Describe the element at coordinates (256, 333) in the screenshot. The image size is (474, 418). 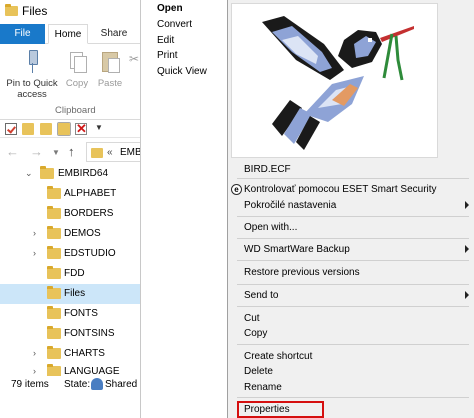
I see `menu-label: Copy` at that location.